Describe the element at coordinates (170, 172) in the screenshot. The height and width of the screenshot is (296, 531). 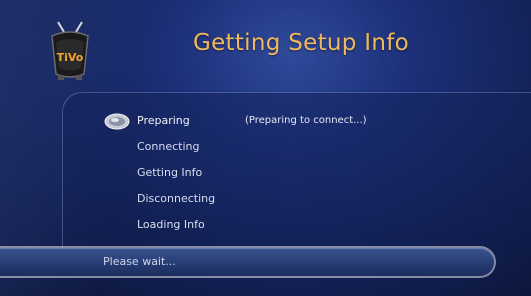
I see `step-getting-info: Getting Info` at that location.